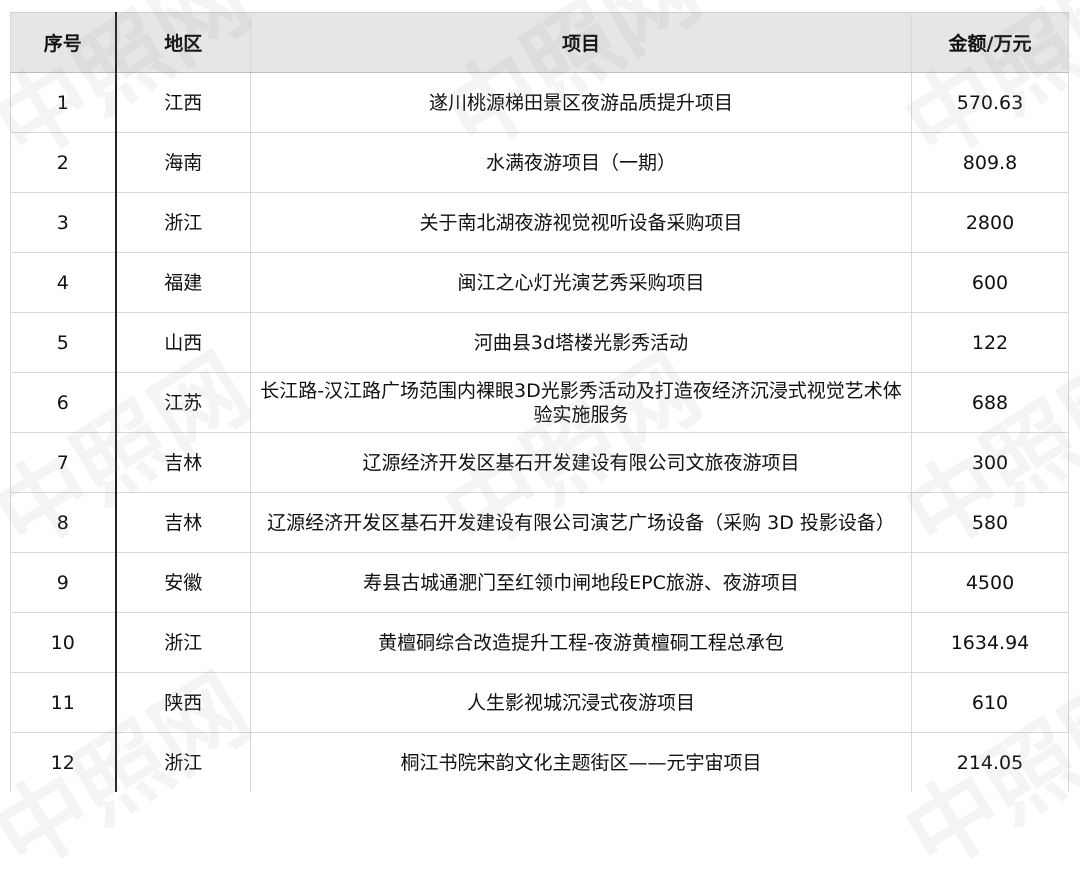 This screenshot has height=896, width=1080. Describe the element at coordinates (63, 702) in the screenshot. I see `cell-no: 11` at that location.